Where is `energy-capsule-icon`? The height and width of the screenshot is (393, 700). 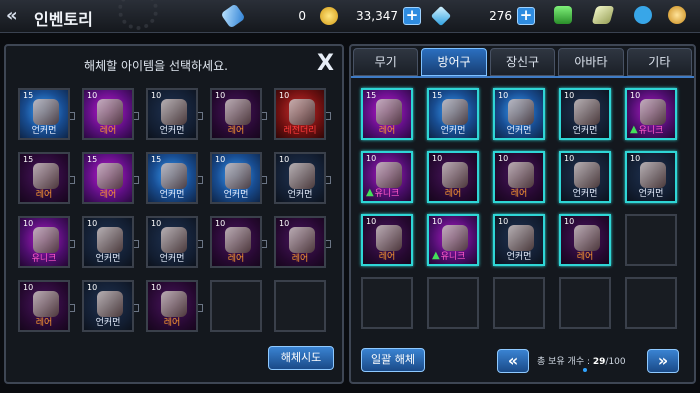
energy-capsule-icon is located at coordinates (233, 16).